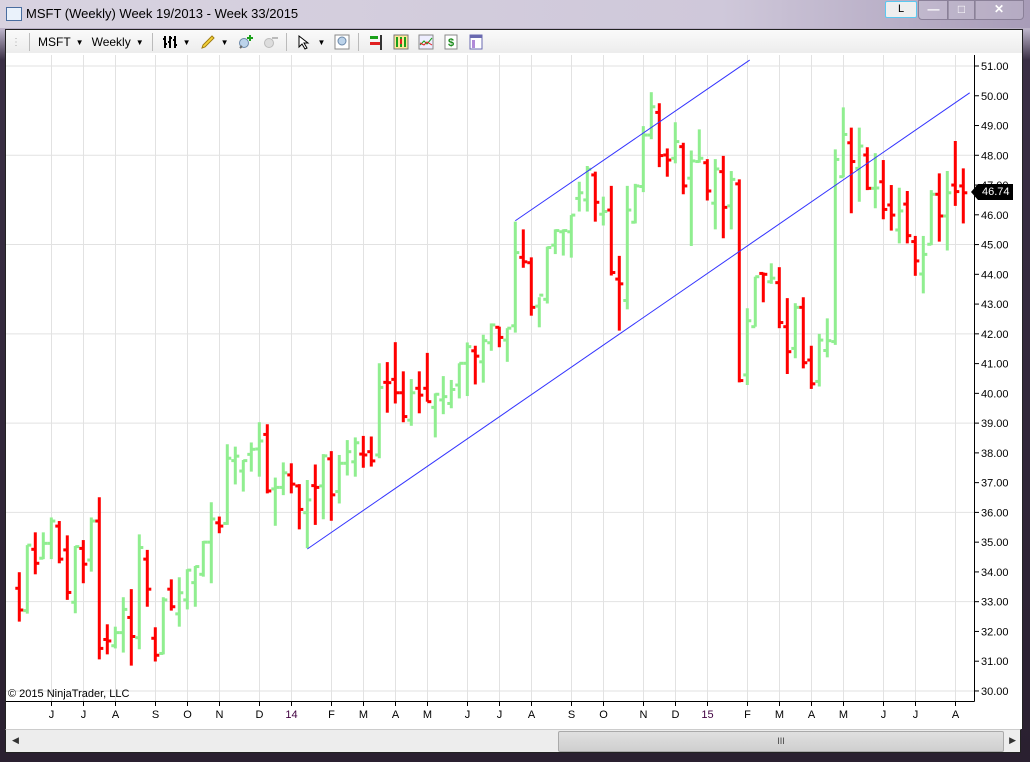 The image size is (1030, 762). I want to click on y-tick-label: 39.00, so click(995, 424).